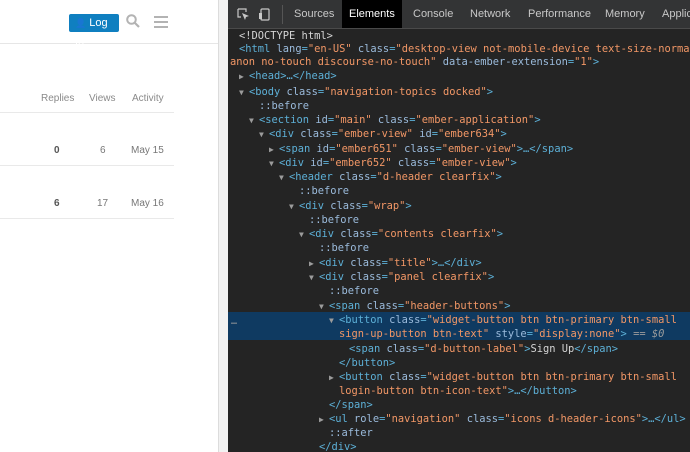 The width and height of the screenshot is (690, 452). What do you see at coordinates (103, 150) in the screenshot?
I see `views-count: 6` at bounding box center [103, 150].